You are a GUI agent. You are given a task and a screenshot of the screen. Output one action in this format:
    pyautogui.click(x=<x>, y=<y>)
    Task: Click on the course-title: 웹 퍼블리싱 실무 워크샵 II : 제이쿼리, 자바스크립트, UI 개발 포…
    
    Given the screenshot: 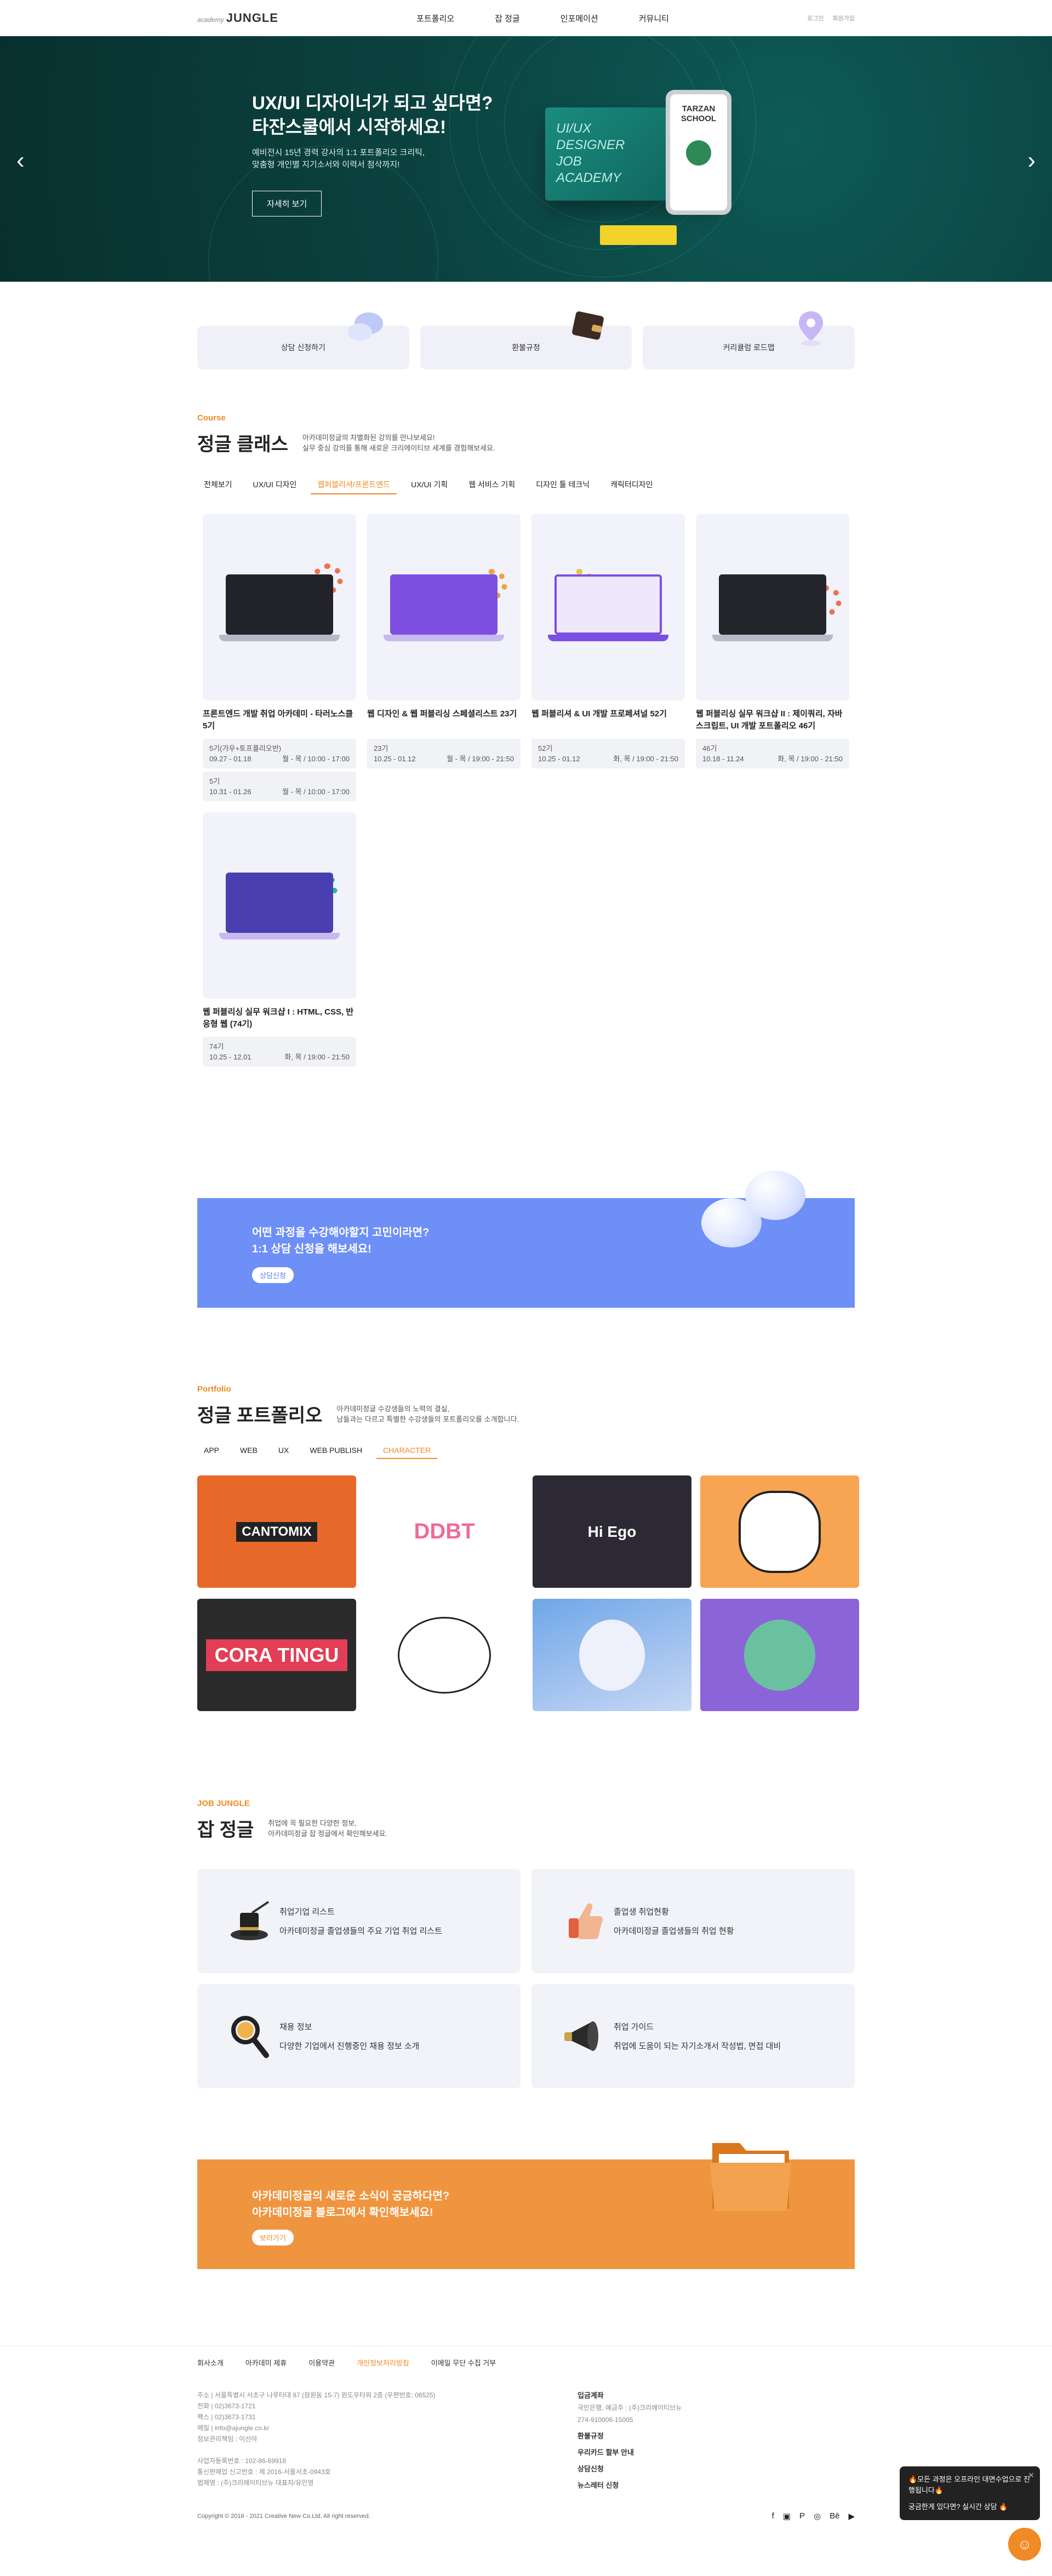 What is the action you would take?
    pyautogui.click(x=770, y=720)
    